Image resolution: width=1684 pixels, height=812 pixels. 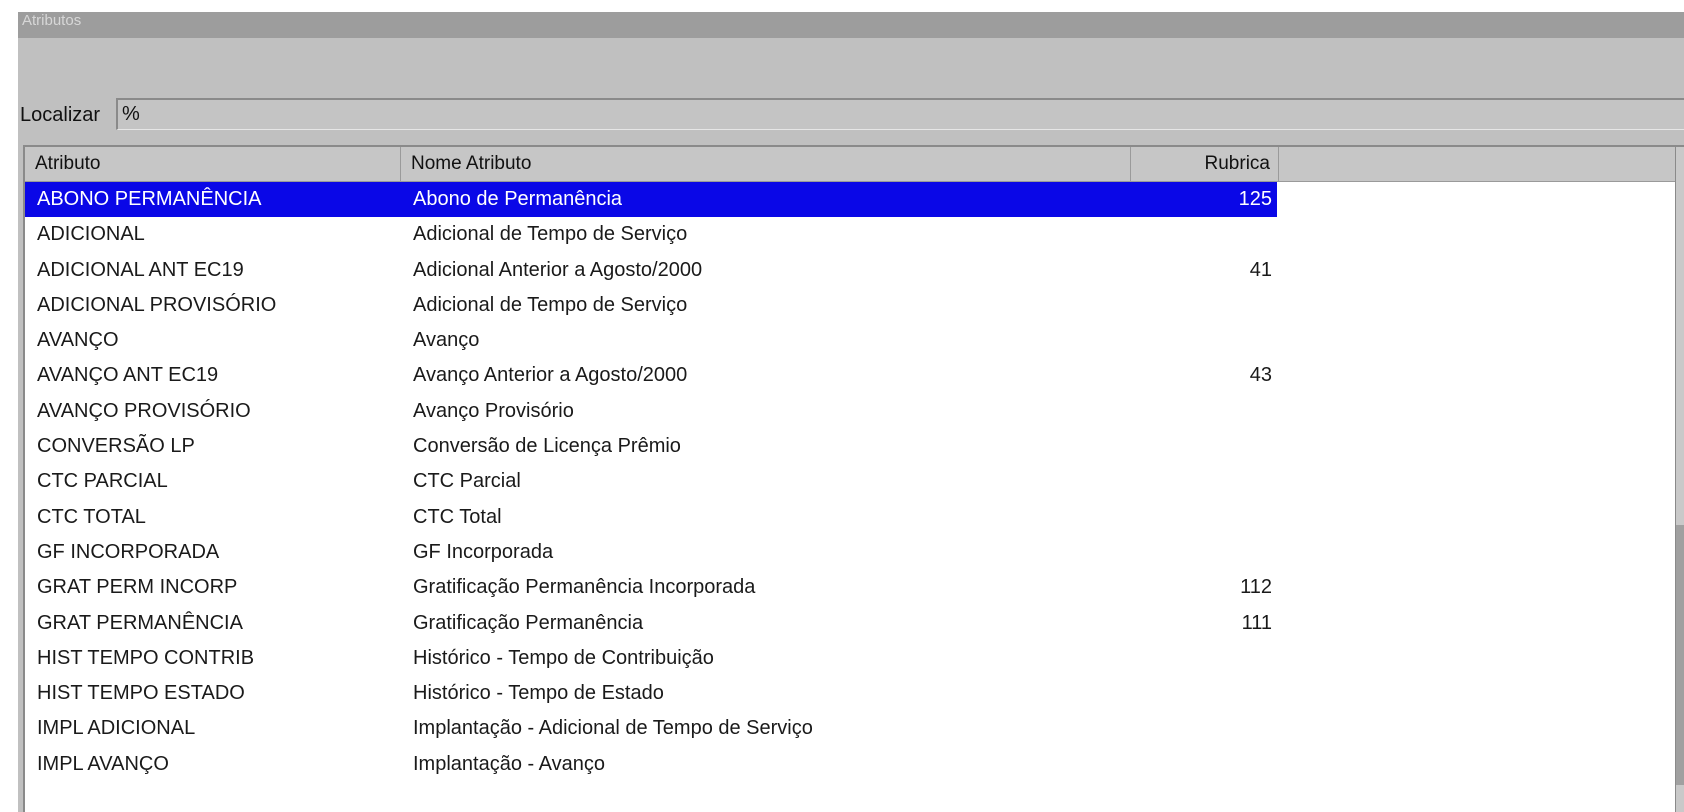 I want to click on cell-atributo: AVANÇO, so click(x=78, y=340).